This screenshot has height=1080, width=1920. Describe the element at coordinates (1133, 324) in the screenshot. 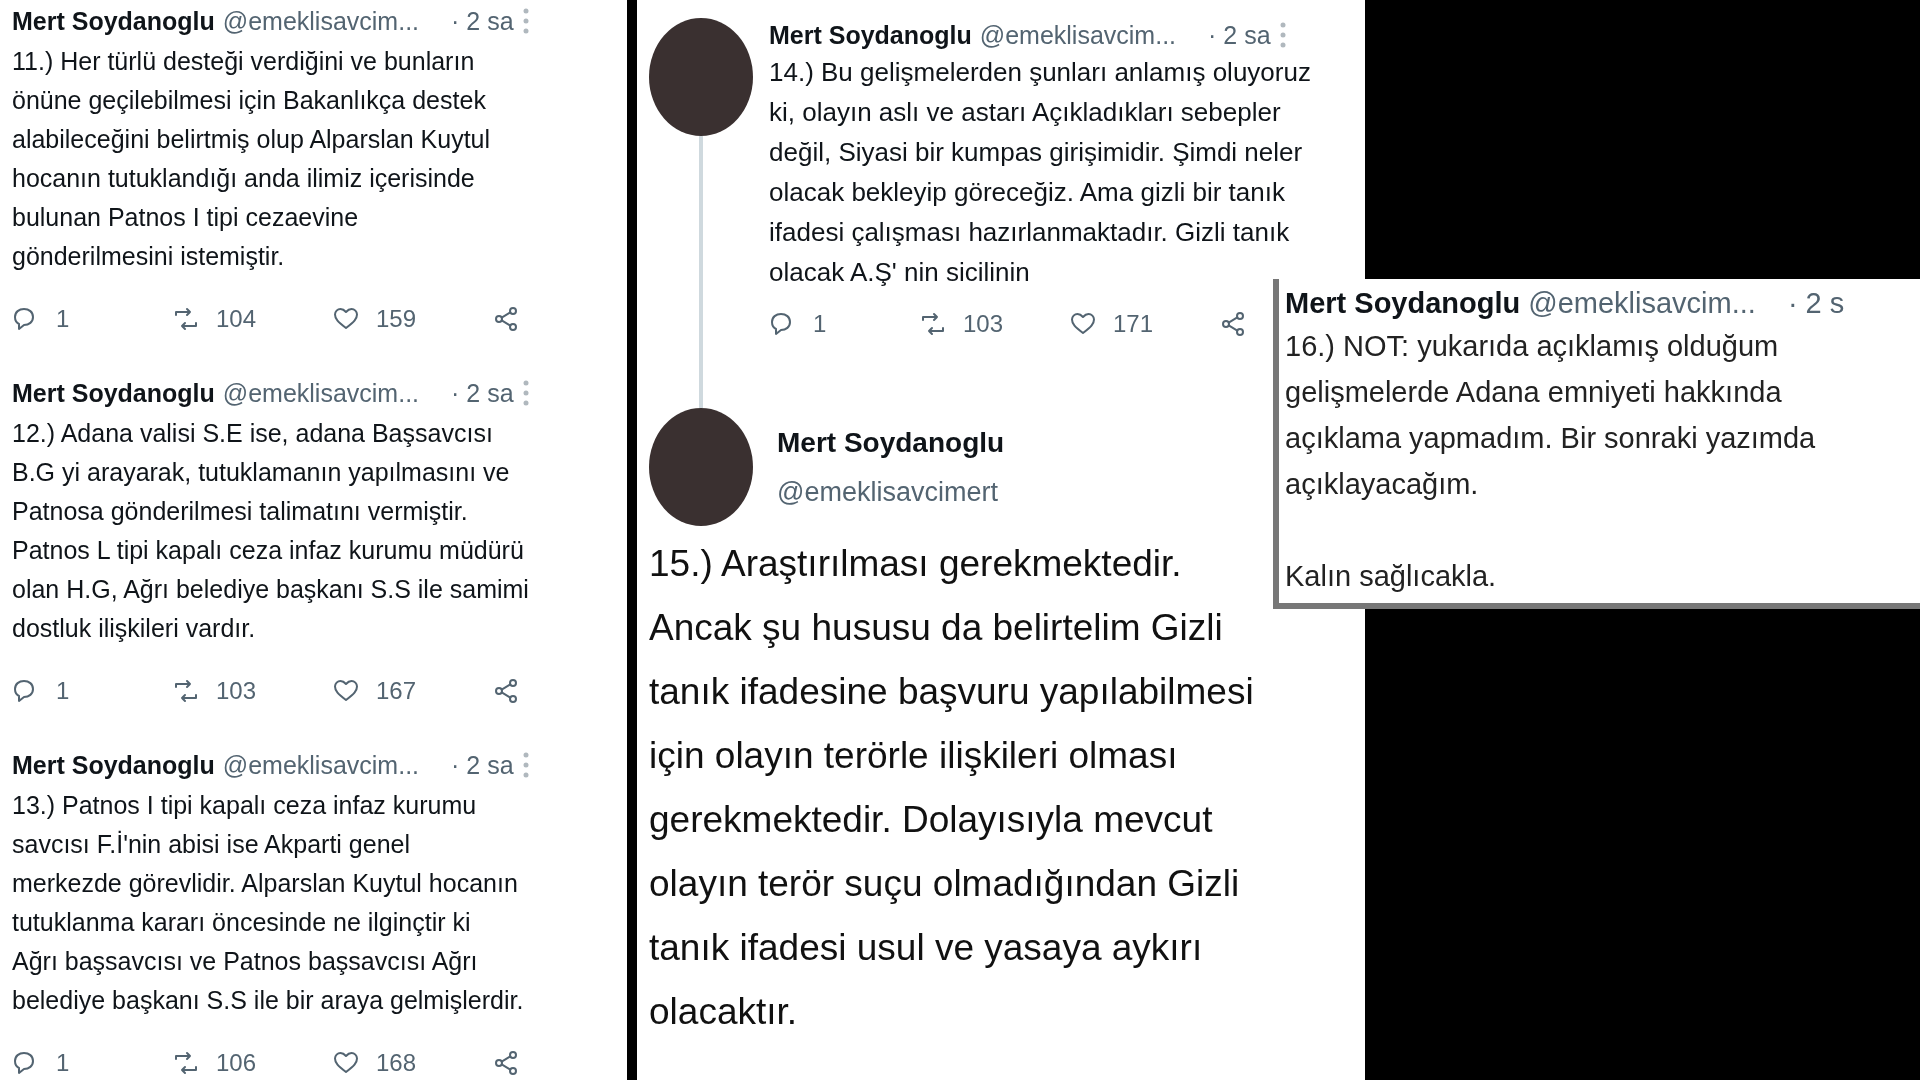

I see `like-count: 171` at that location.